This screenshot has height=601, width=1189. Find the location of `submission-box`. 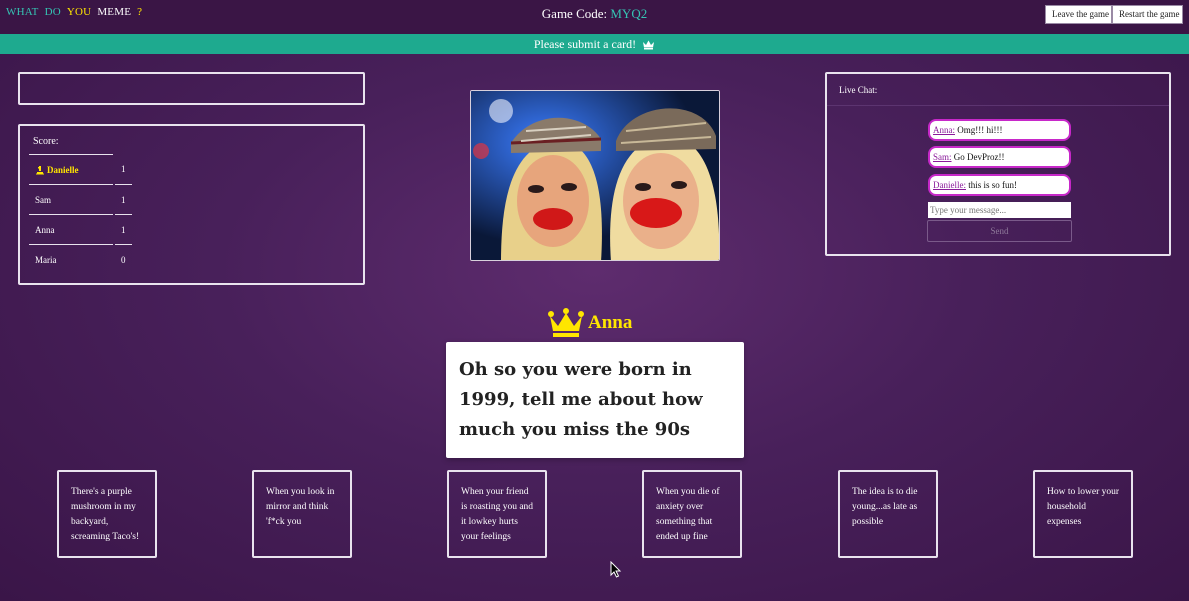

submission-box is located at coordinates (191, 88).